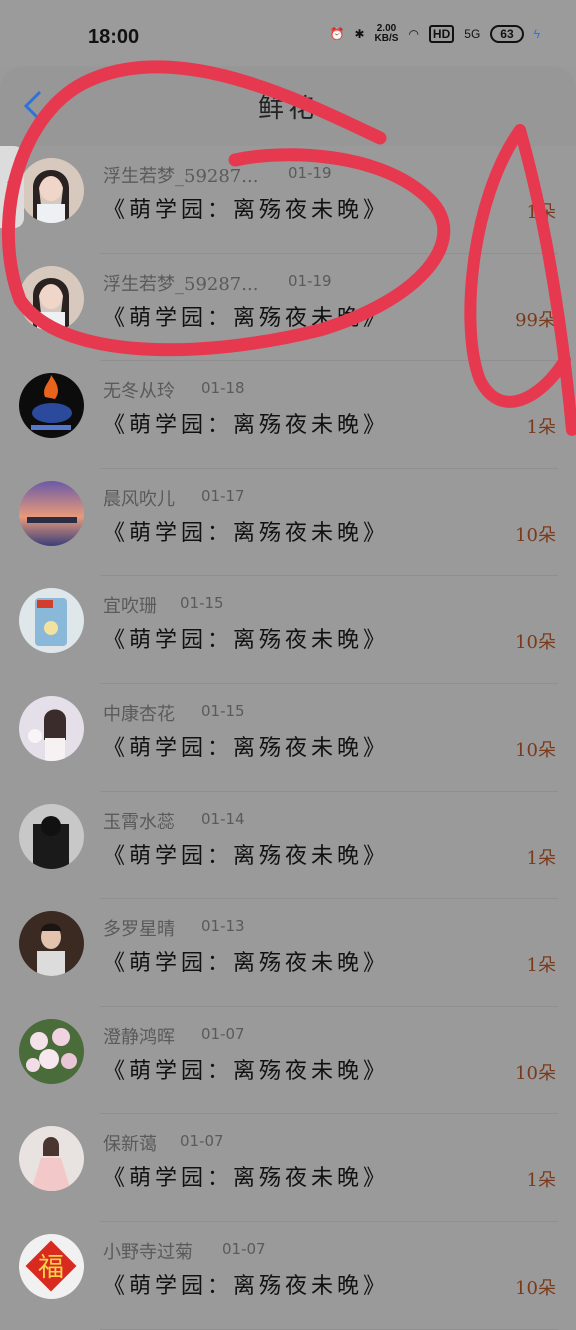 The image size is (576, 1330). I want to click on chevron-right-icon: ›, so click(10, 184).